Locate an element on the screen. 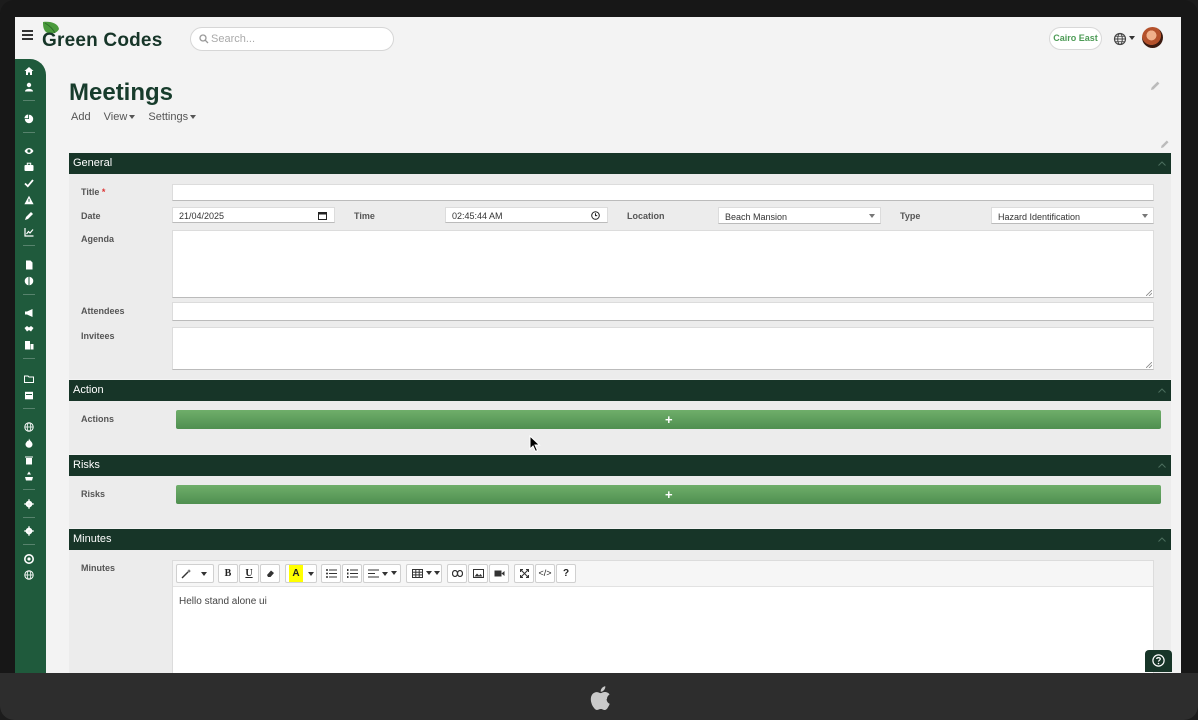 The width and height of the screenshot is (1198, 720). fullscreen-button is located at coordinates (524, 573).